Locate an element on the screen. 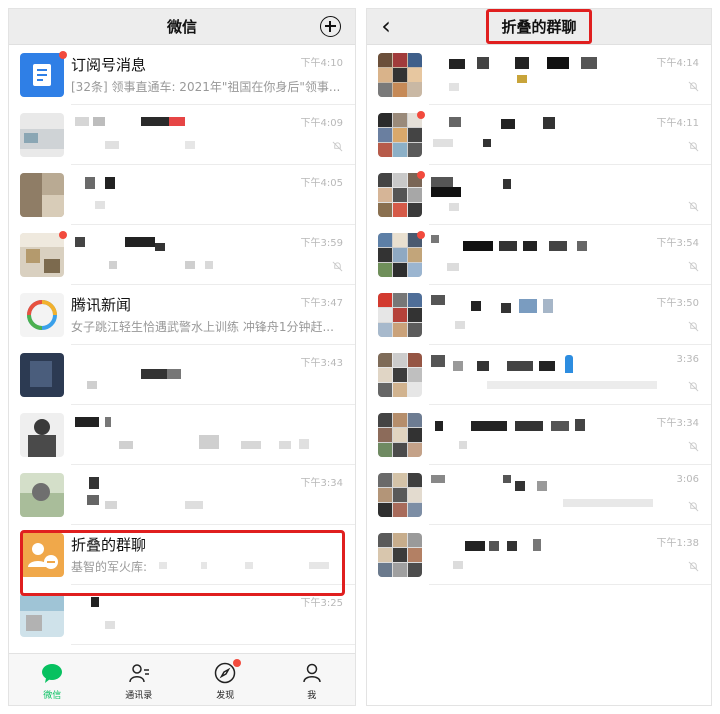  group-row: 3:06 is located at coordinates (539, 495).